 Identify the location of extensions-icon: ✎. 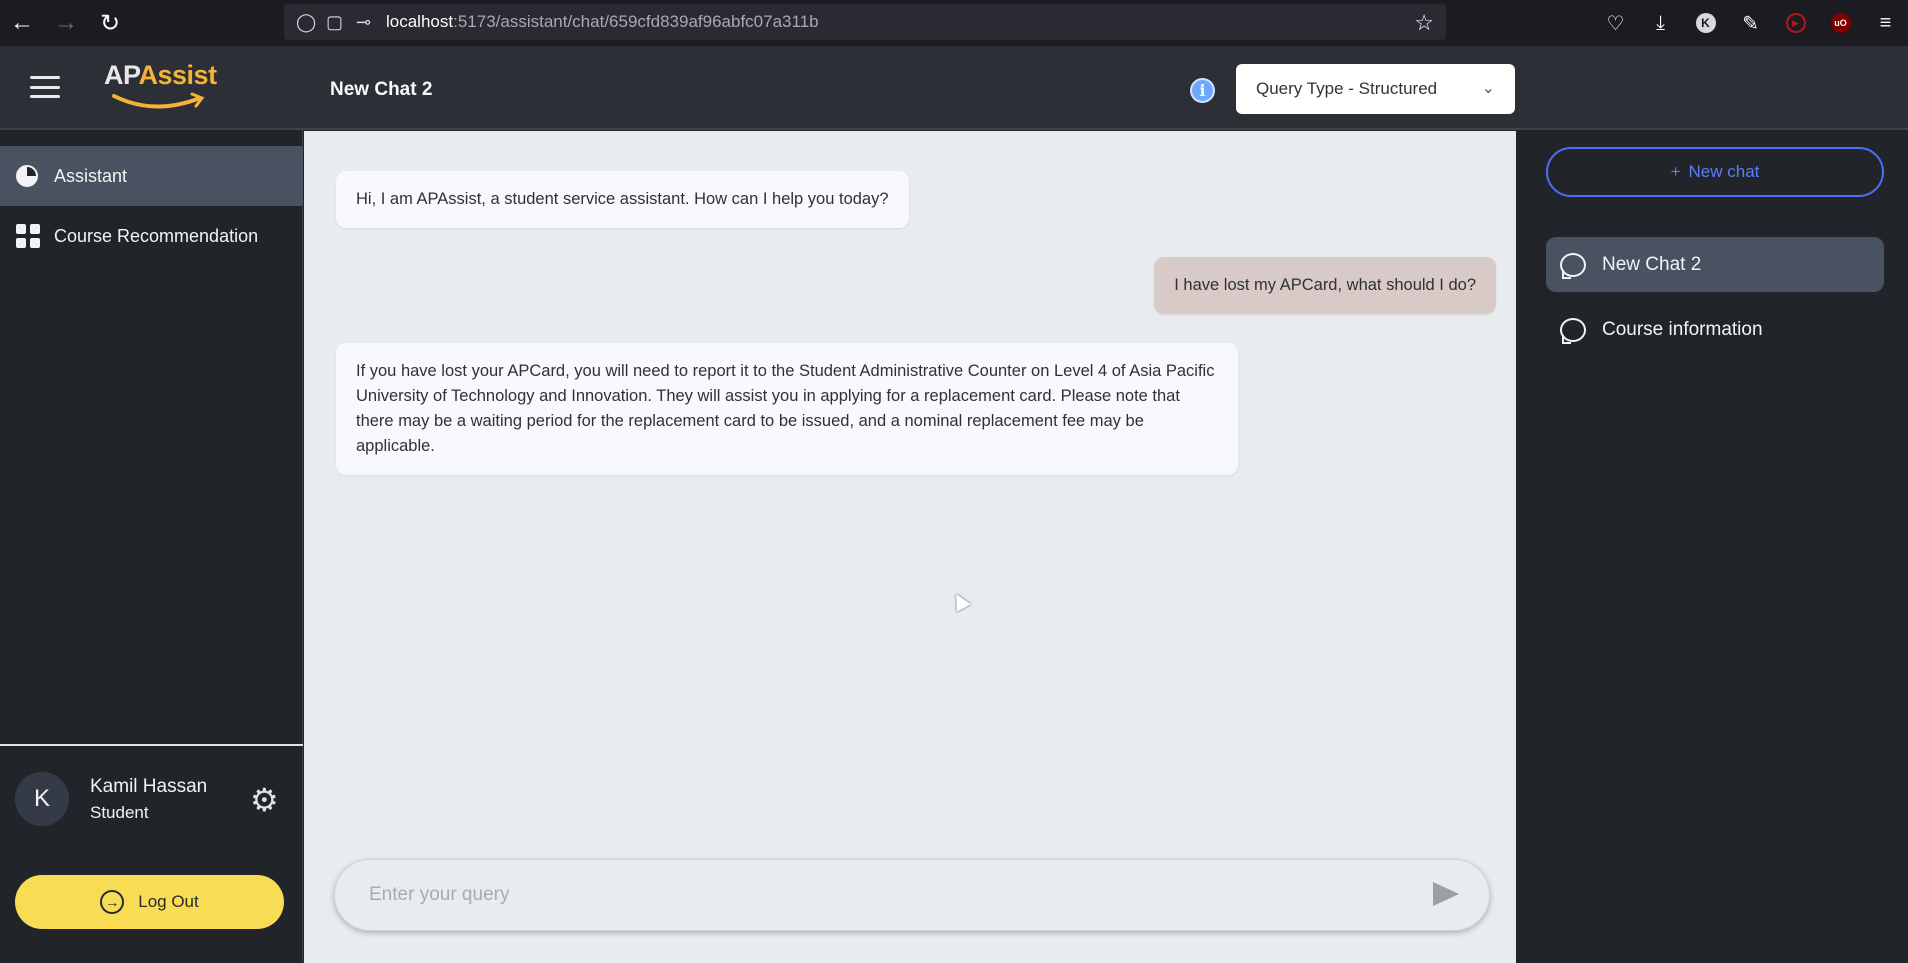
(1750, 23).